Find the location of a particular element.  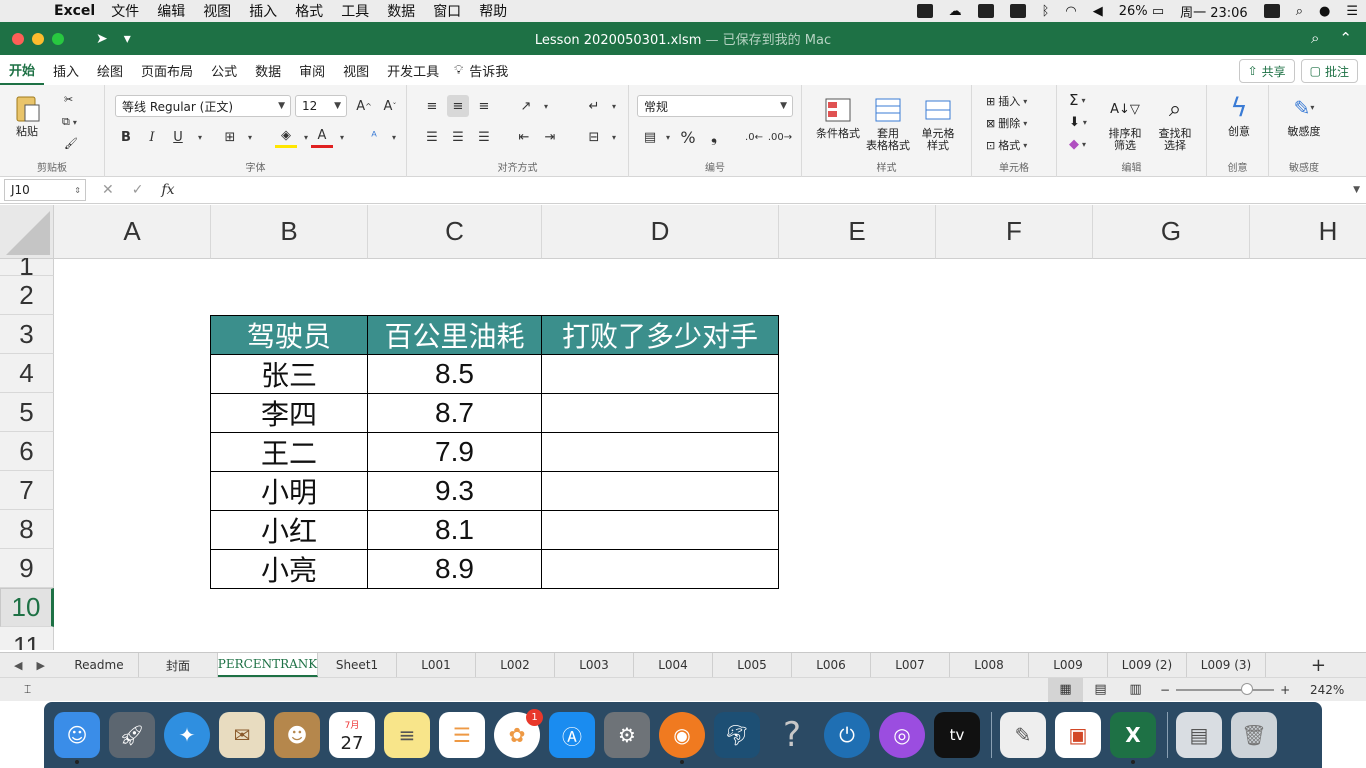

row-header: 6 is located at coordinates (27, 451).